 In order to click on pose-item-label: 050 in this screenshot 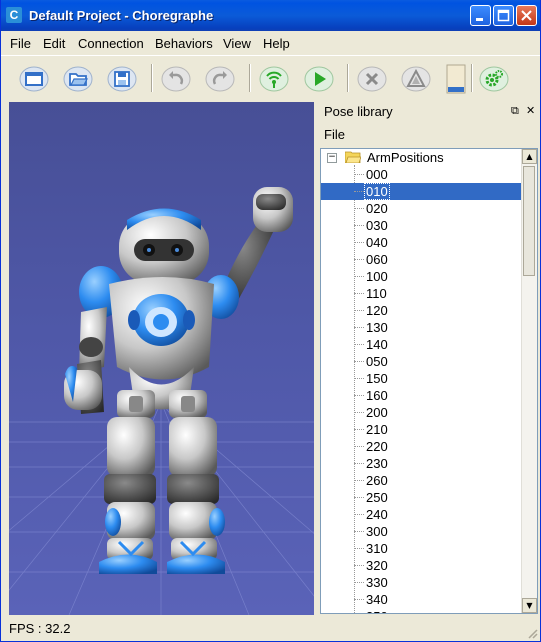, I will do `click(377, 361)`.